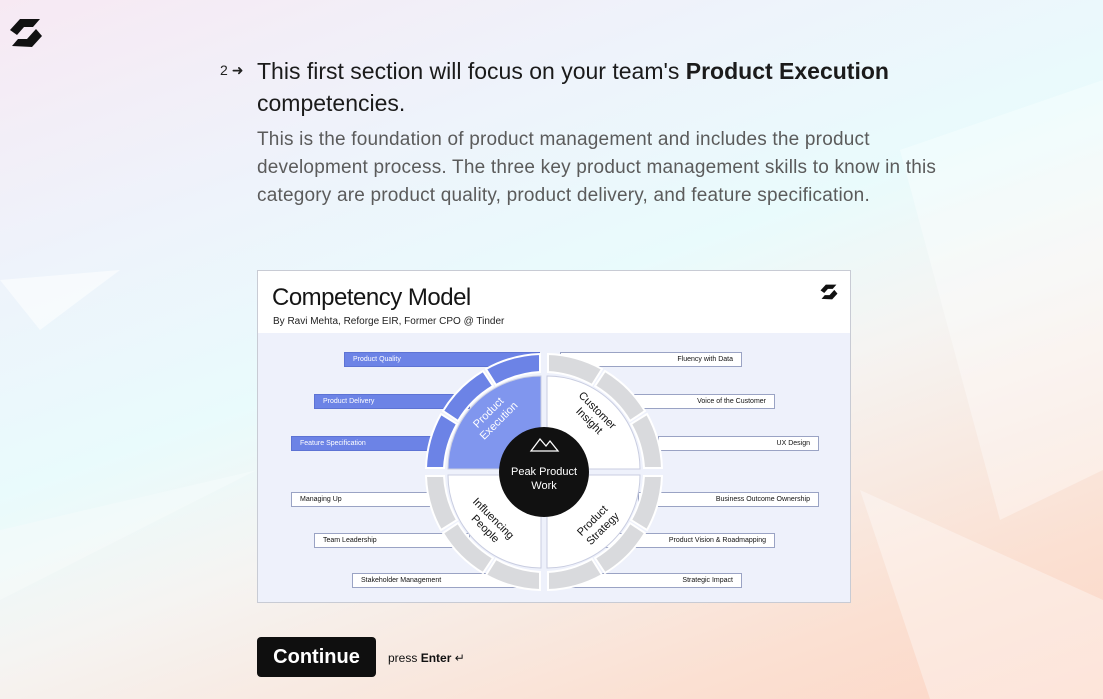 This screenshot has height=699, width=1103. I want to click on arrow-right-icon: ➜, so click(237, 70).